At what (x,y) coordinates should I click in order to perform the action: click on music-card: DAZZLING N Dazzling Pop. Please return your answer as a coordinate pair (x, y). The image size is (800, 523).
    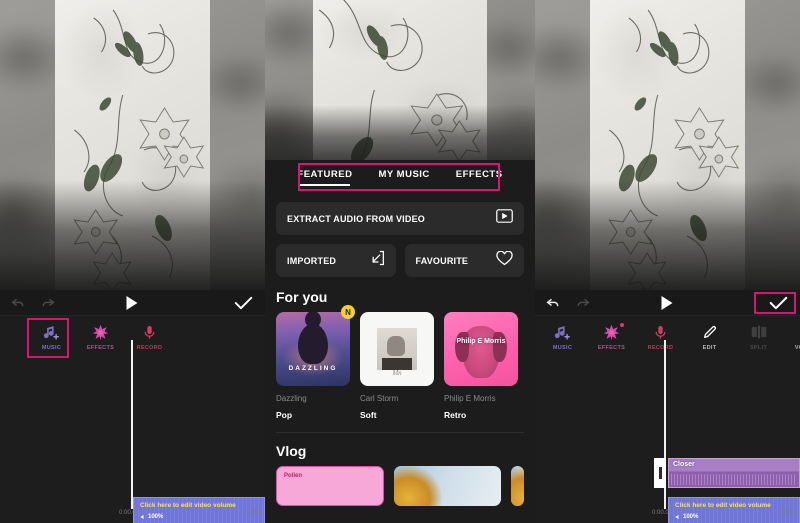
    Looking at the image, I should click on (315, 362).